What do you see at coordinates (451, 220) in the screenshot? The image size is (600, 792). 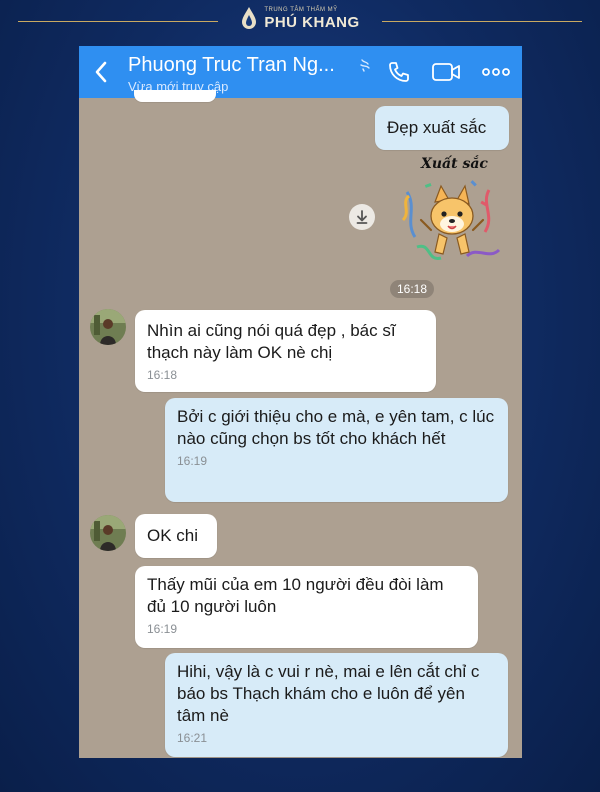 I see `dog-celebration-sticker-icon` at bounding box center [451, 220].